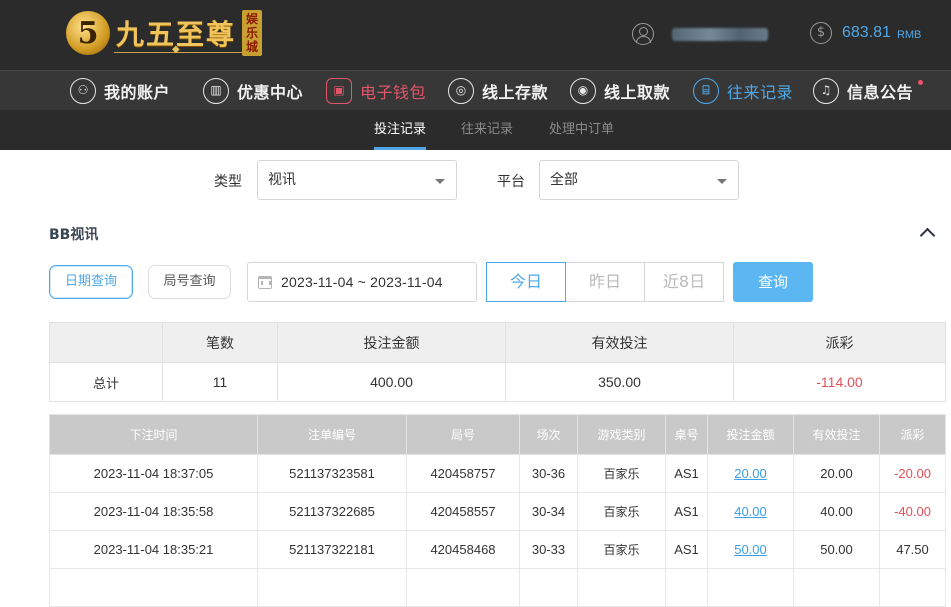 The height and width of the screenshot is (607, 951). I want to click on summary-header: 投注金额, so click(391, 342).